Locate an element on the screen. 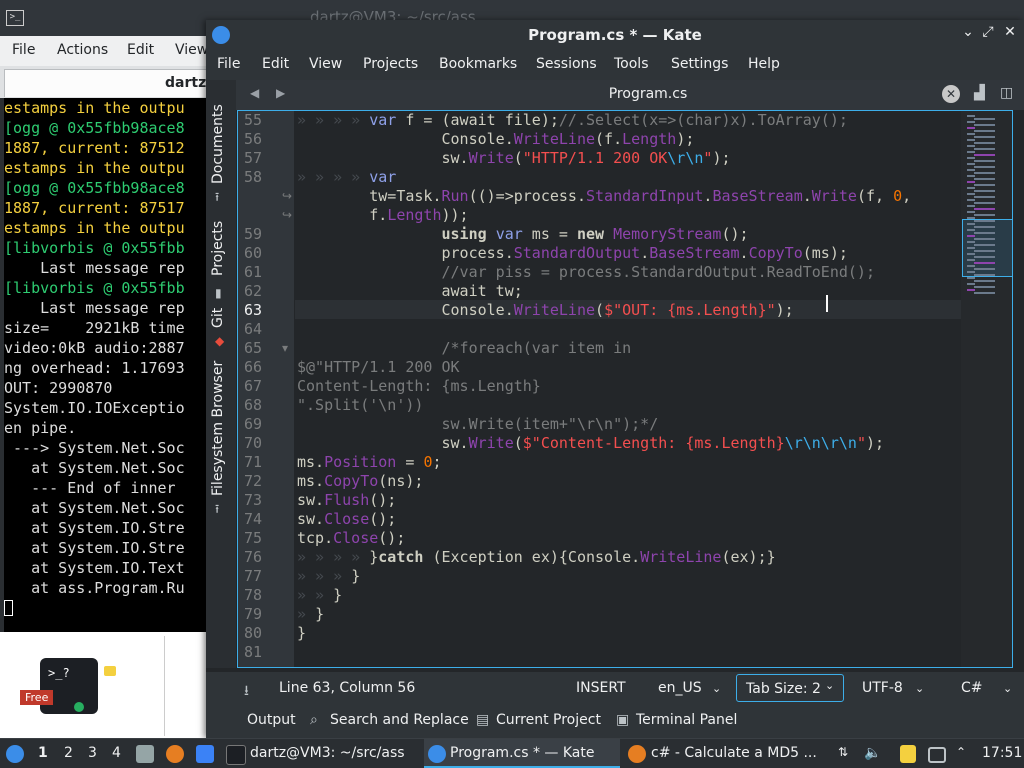 The height and width of the screenshot is (768, 1024). terminal-menu-view: View is located at coordinates (191, 50).